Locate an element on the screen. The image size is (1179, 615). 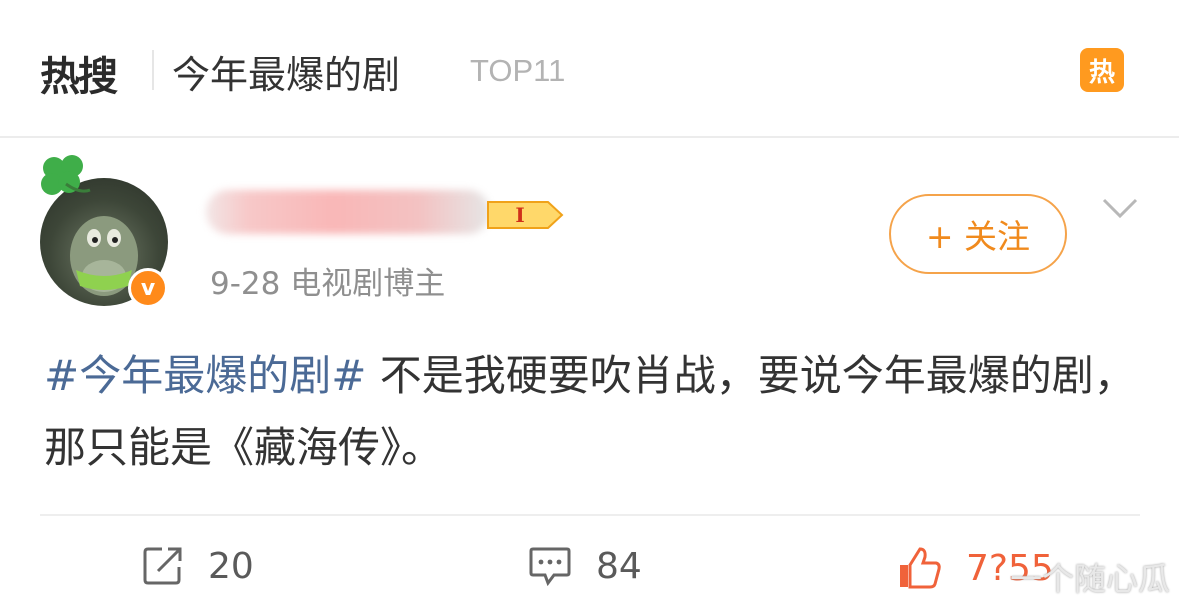
hot-search-rank: TOP11 is located at coordinates (518, 70).